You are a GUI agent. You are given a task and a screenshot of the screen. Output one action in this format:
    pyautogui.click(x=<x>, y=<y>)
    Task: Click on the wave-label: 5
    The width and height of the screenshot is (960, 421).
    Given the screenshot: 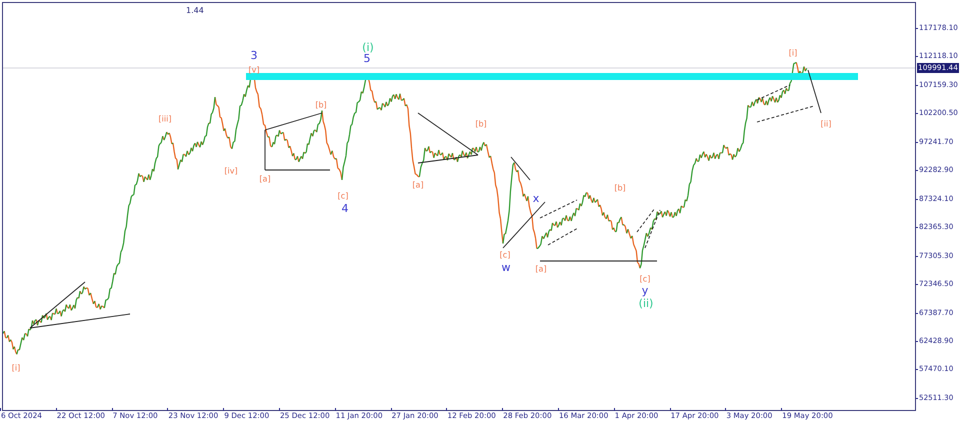 What is the action you would take?
    pyautogui.click(x=367, y=59)
    